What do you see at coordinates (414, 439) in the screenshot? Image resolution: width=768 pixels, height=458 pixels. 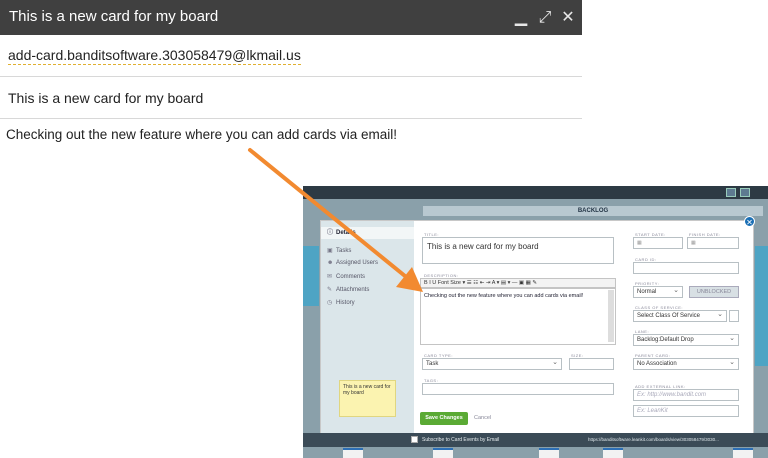 I see `subscribe-checkbox` at bounding box center [414, 439].